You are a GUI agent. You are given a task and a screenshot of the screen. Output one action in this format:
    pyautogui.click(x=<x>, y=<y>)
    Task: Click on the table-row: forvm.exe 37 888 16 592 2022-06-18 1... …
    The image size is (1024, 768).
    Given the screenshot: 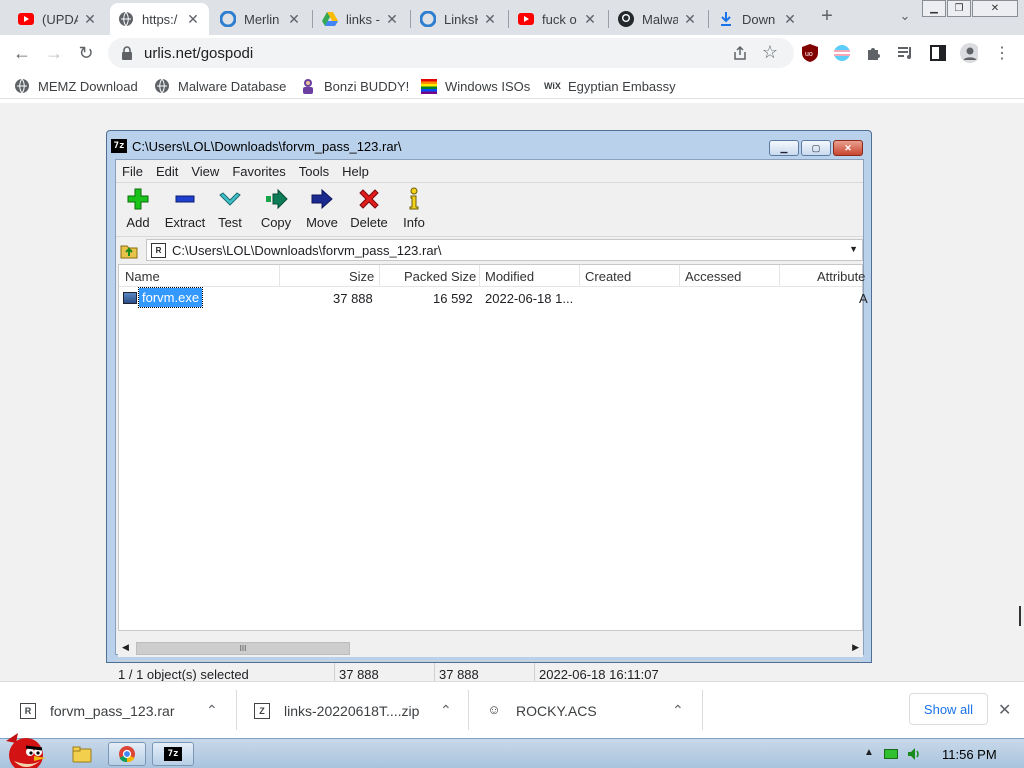 What is the action you would take?
    pyautogui.click(x=493, y=298)
    